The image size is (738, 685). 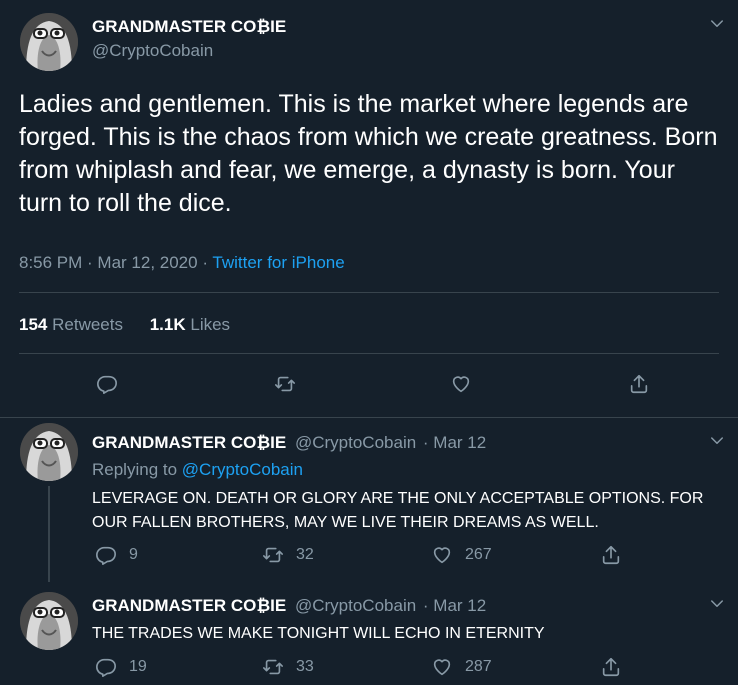 I want to click on section-divider, so click(x=369, y=417).